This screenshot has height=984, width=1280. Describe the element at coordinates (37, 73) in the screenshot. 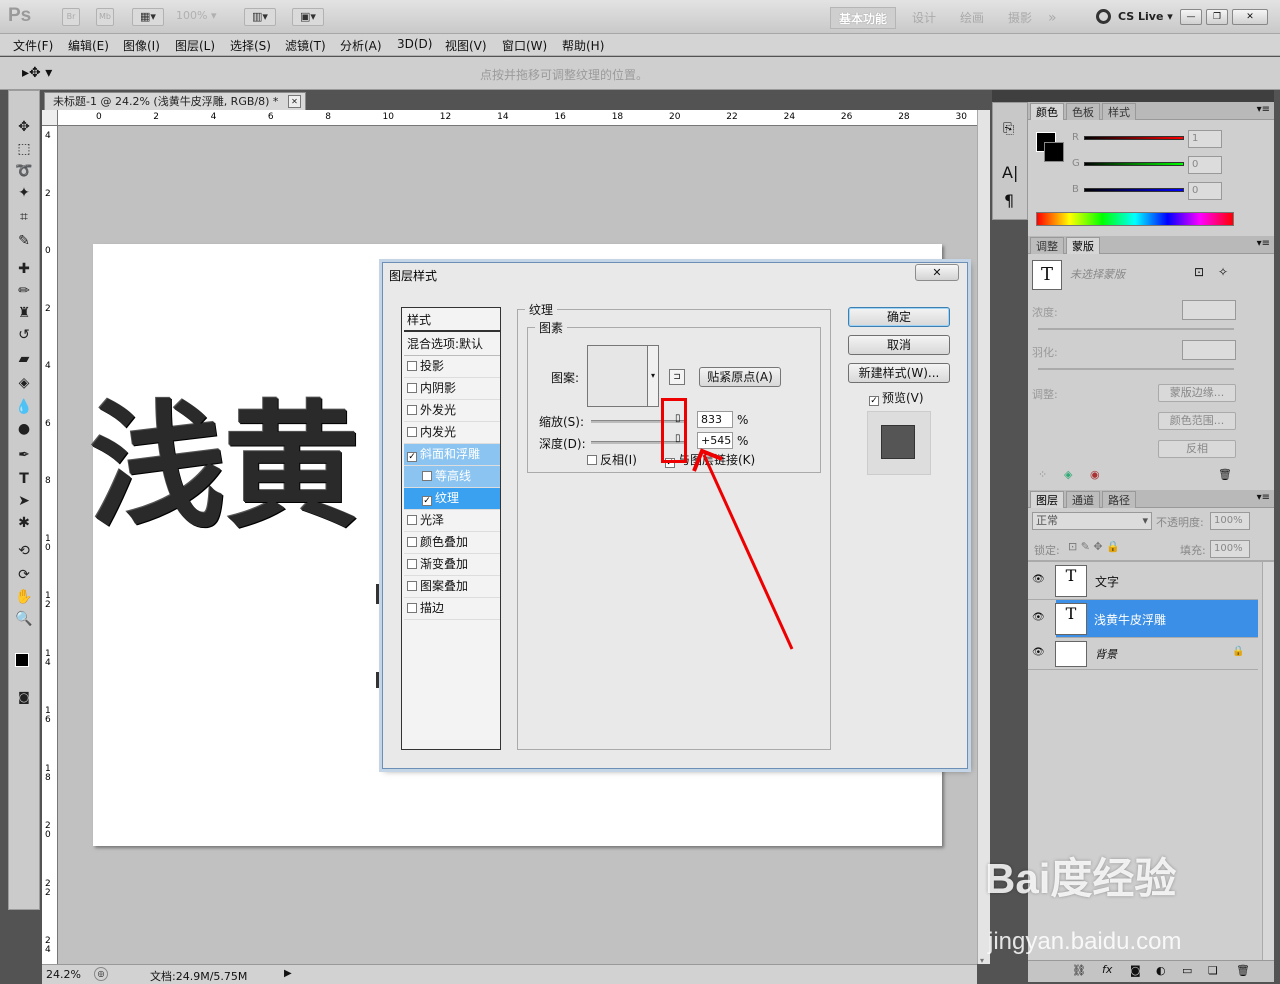

I see `move-tool-preset-icon: ▸✥ ▾` at that location.